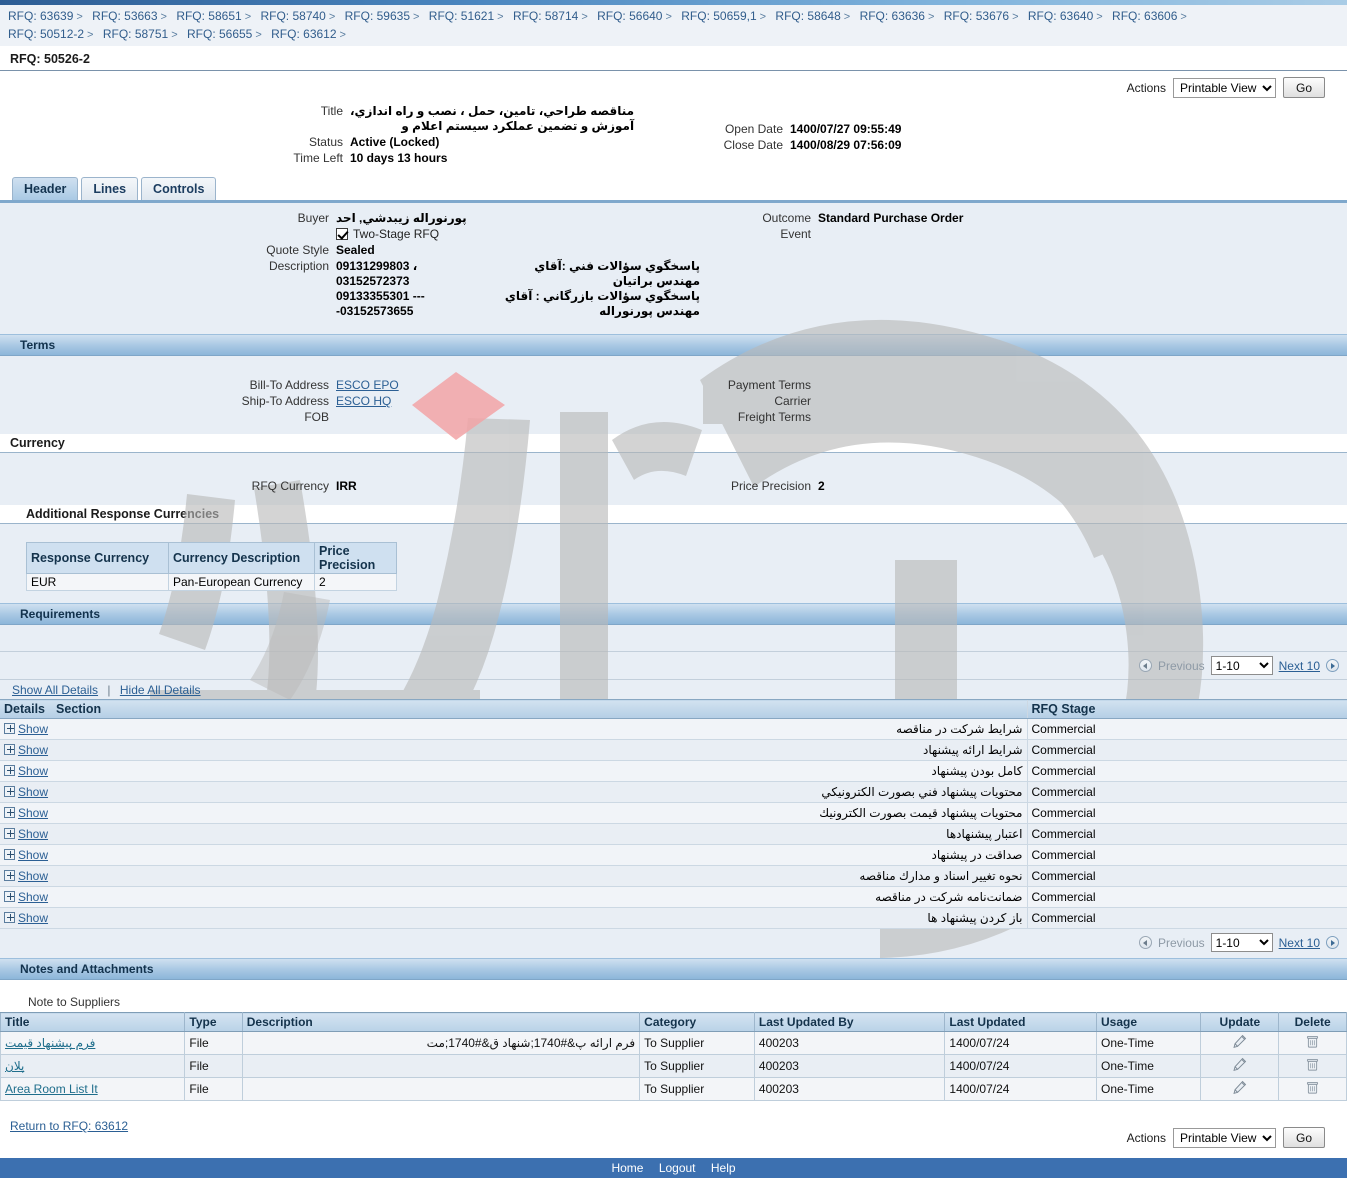 This screenshot has height=1178, width=1347. What do you see at coordinates (40, 16) in the screenshot?
I see `breadcrumb-link: RFQ: 63639` at bounding box center [40, 16].